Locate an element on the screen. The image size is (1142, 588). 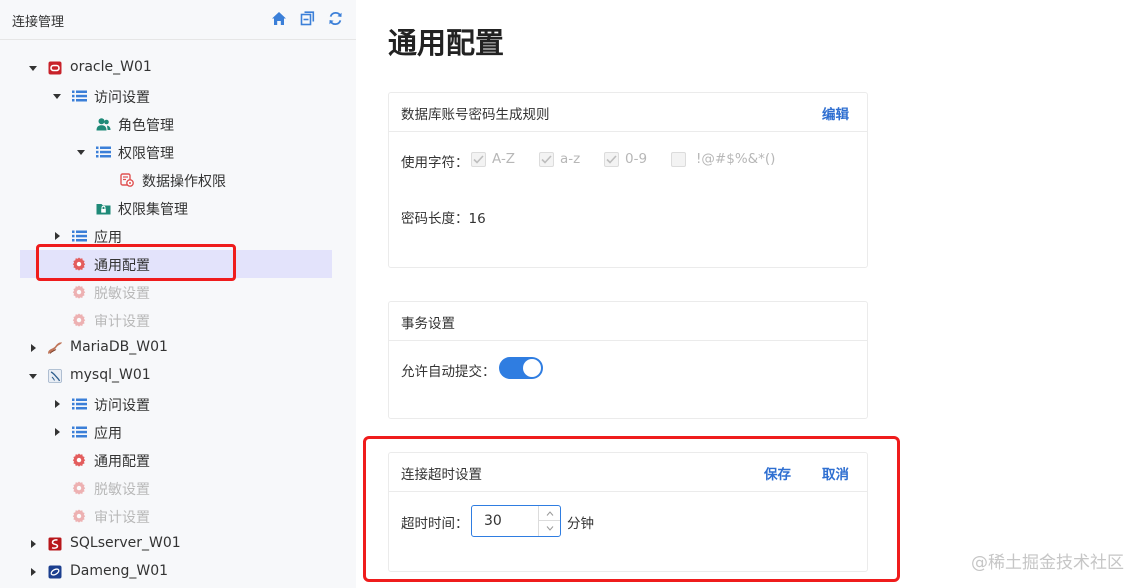
folder-lock-icon is located at coordinates (103, 208).